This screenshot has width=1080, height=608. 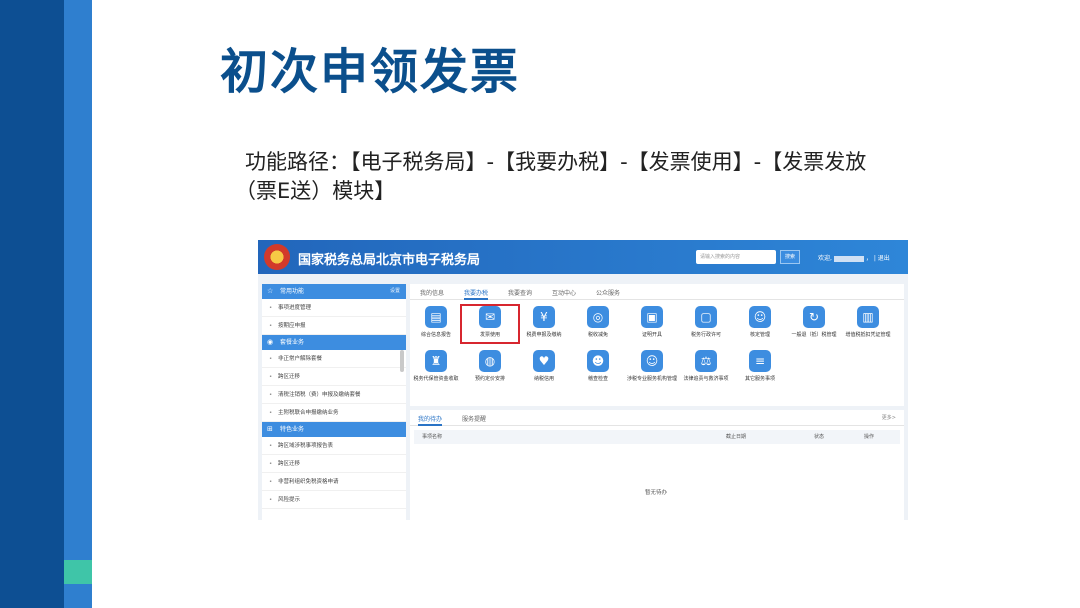 I want to click on tax-payment-icon: ¥, so click(x=544, y=317).